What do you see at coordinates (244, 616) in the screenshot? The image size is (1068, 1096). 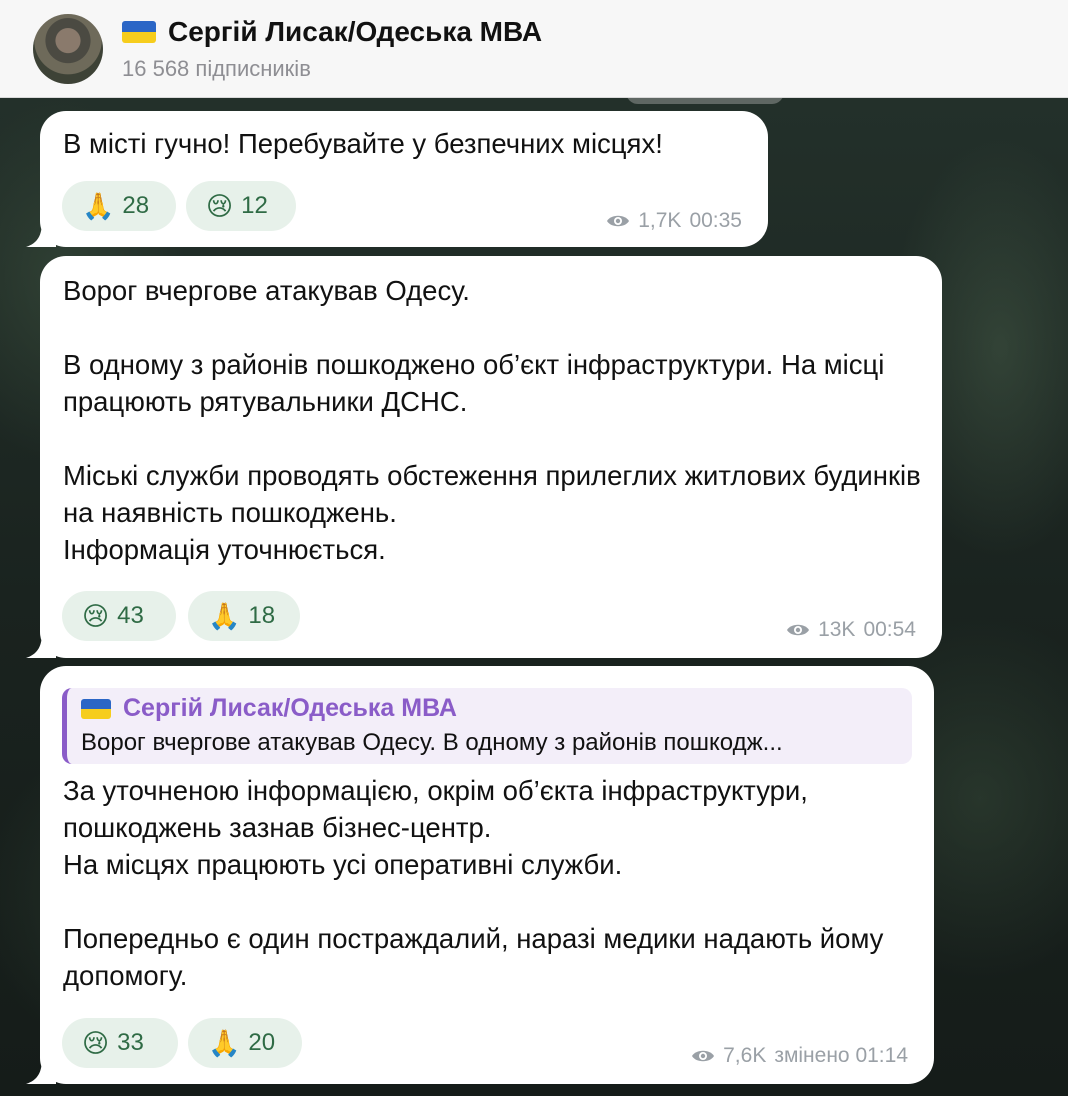 I see `reaction-pray: 🙏 18` at bounding box center [244, 616].